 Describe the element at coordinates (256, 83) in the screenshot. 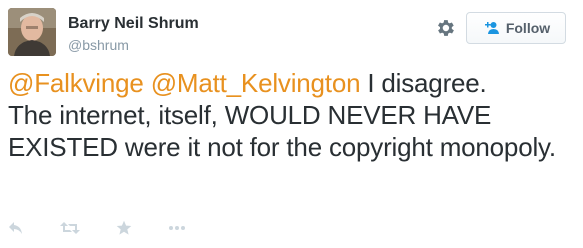

I see `mention-link: @Matt_Kelvington` at that location.